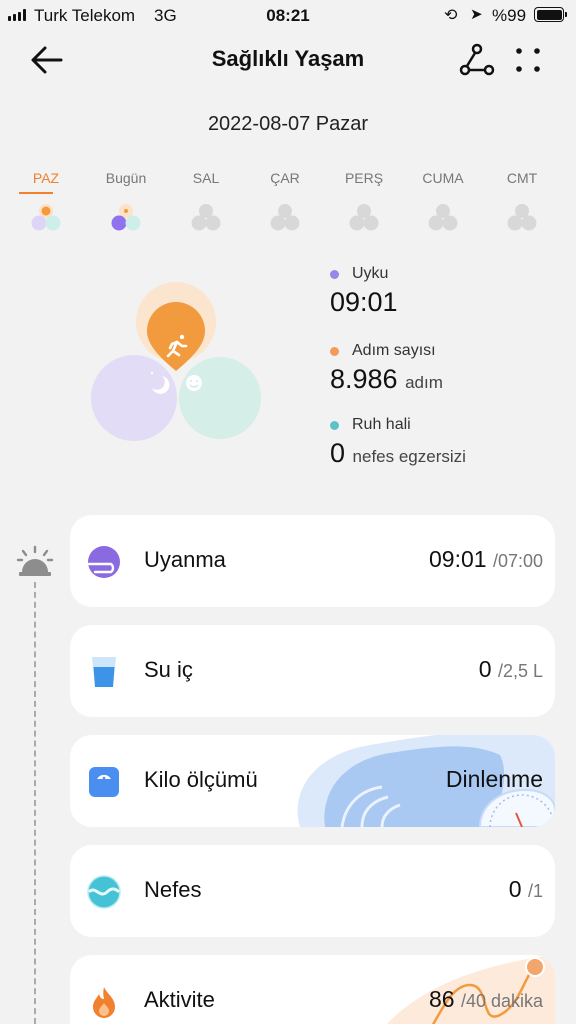  Describe the element at coordinates (312, 671) in the screenshot. I see `water-card: Su iç 0 /2,5 L` at that location.